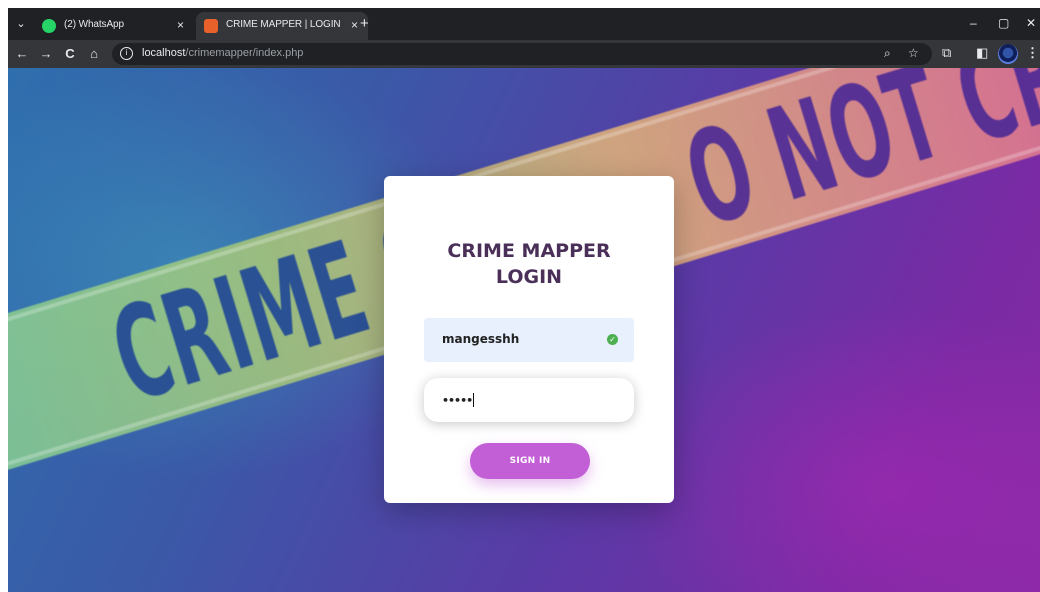  I want to click on valid-check-icon: ✓, so click(612, 339).